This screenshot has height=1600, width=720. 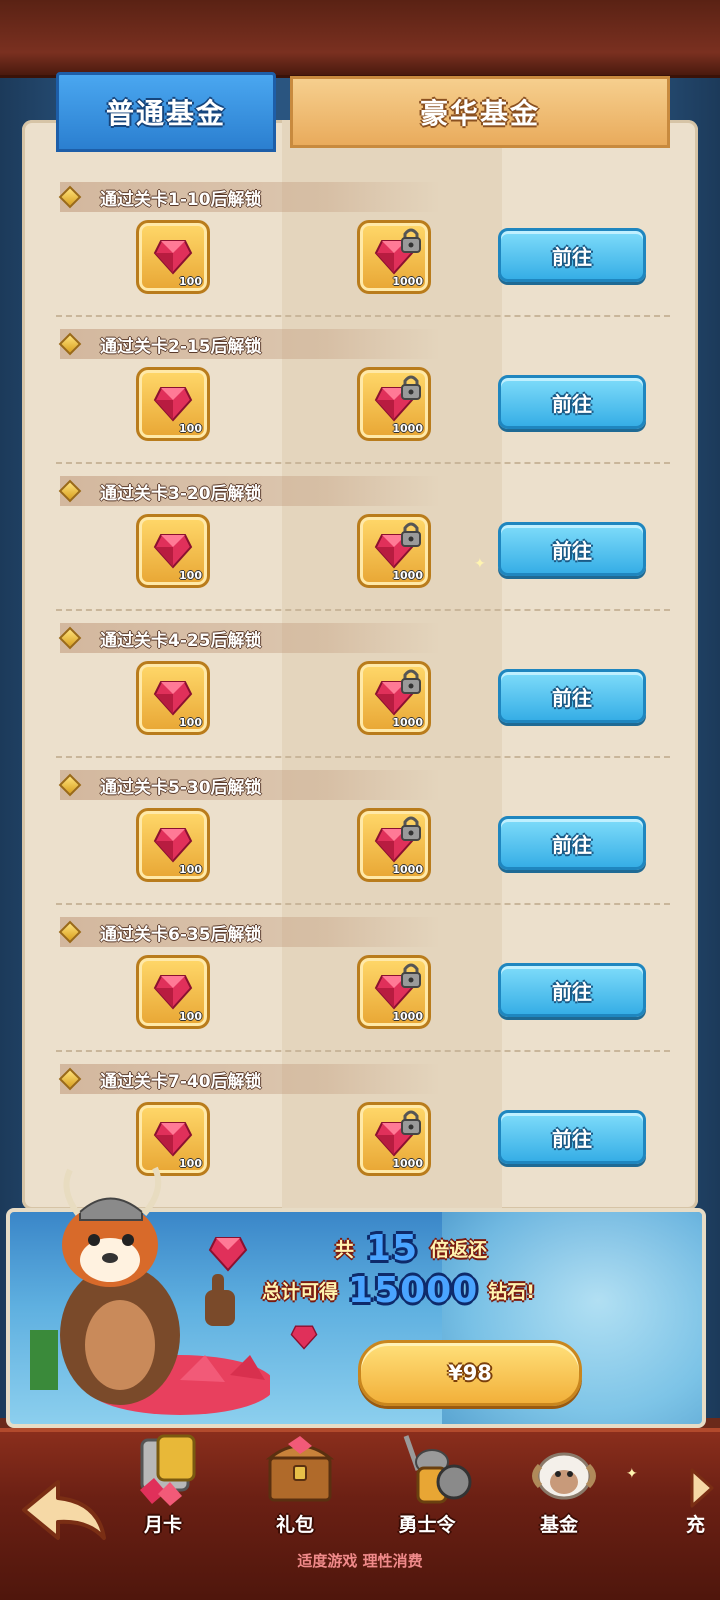 I want to click on nav-month-card: 月卡, so click(x=163, y=1485).